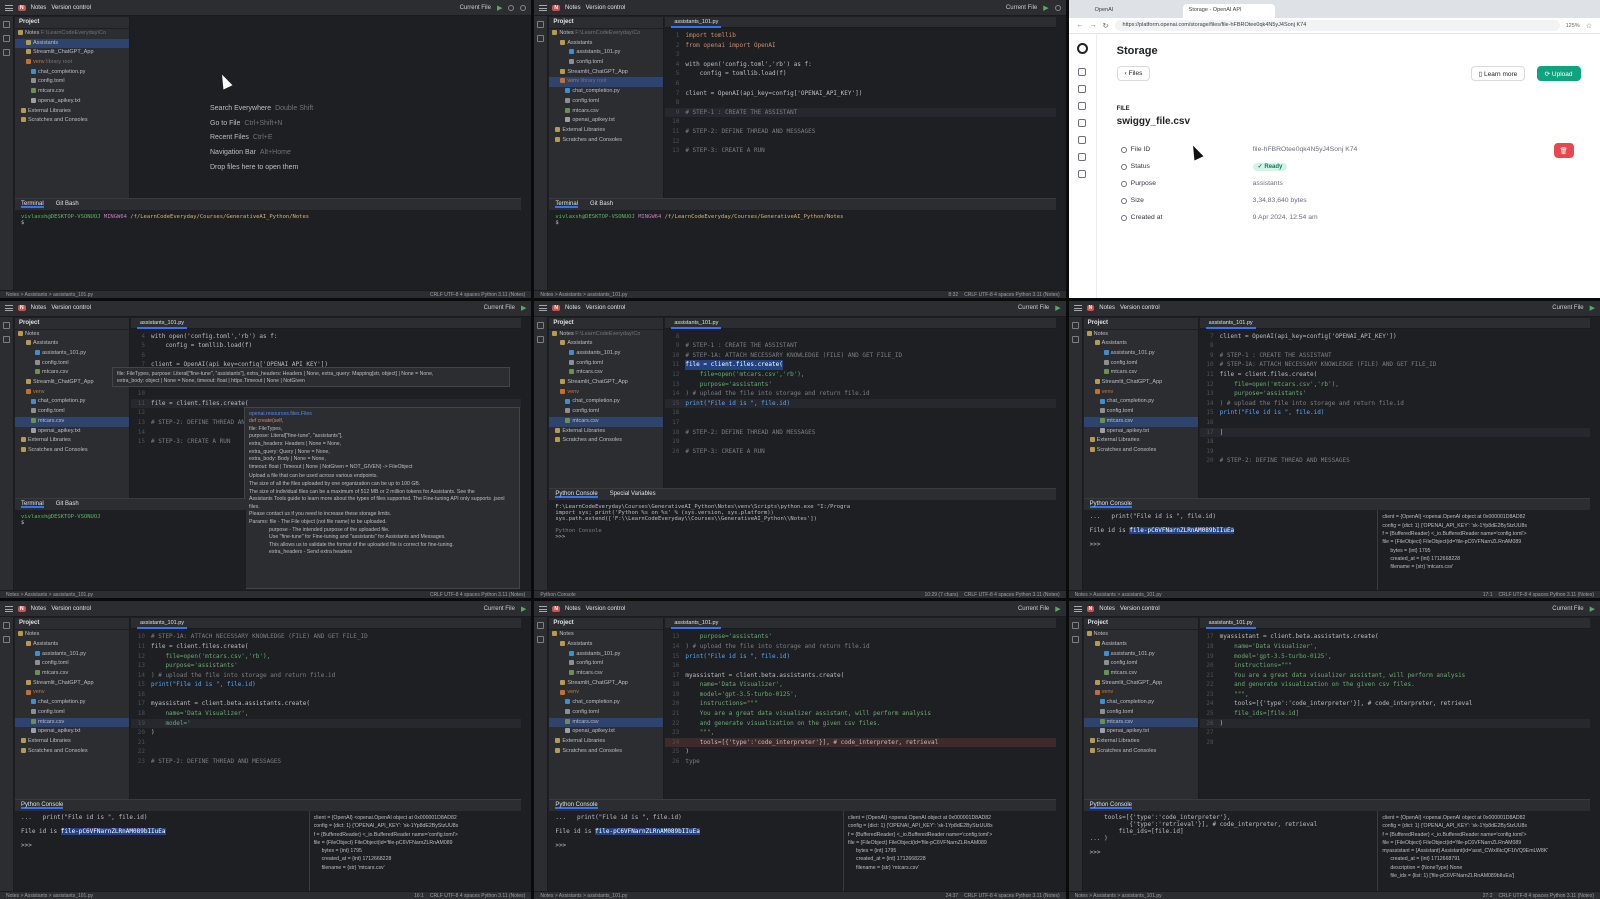 This screenshot has height=899, width=1600. I want to click on playground-icon, so click(1082, 72).